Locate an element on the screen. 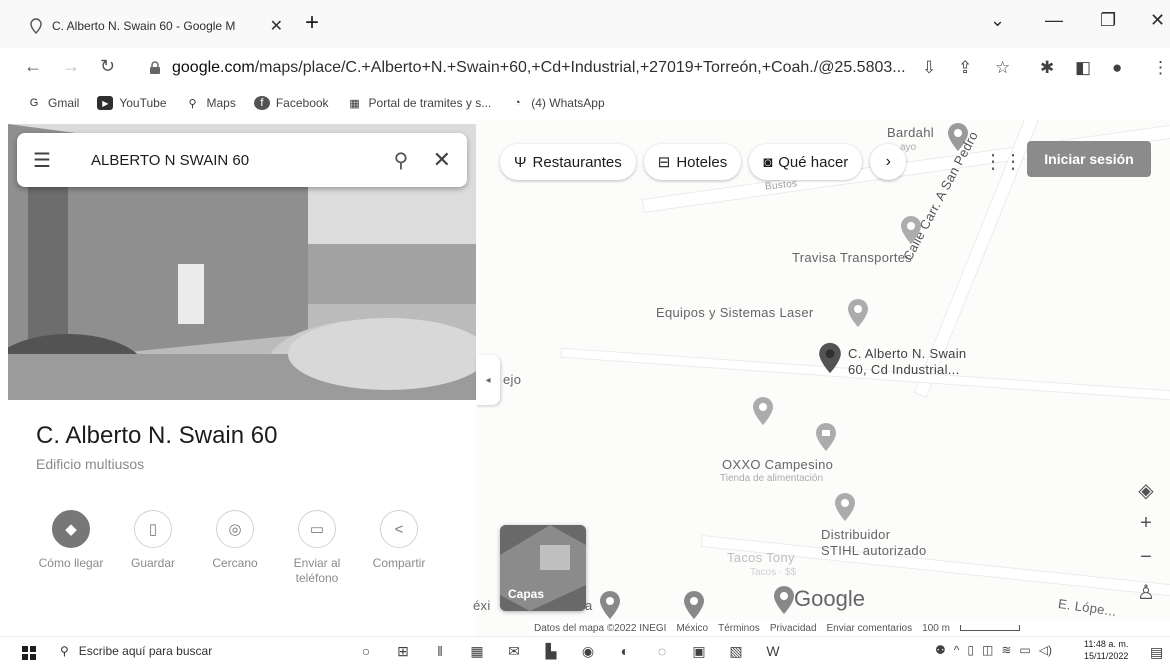 This screenshot has height=667, width=1170. task-view-icon: ⊞ is located at coordinates (403, 651).